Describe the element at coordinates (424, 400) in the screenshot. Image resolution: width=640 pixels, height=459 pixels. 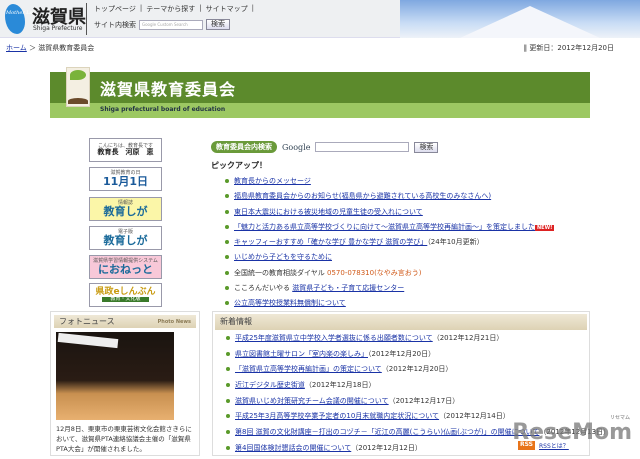
I see `news-date: （2012年12月17日）` at that location.